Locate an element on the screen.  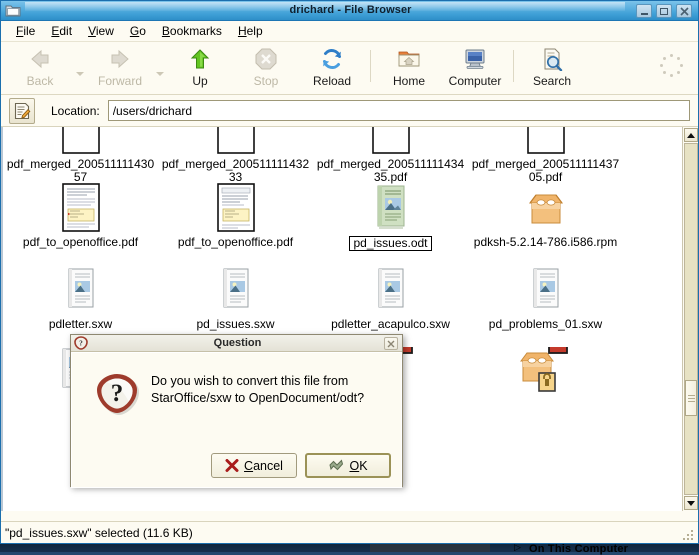
close-icon is located at coordinates (391, 343).